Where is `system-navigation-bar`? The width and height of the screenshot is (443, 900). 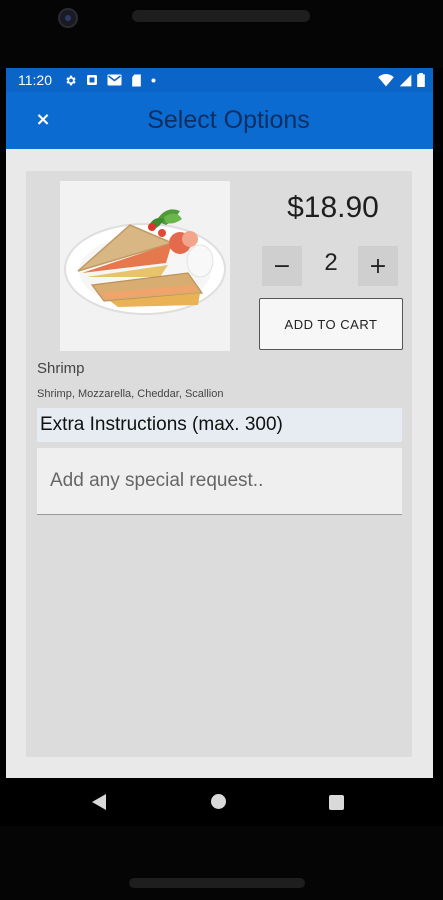 system-navigation-bar is located at coordinates (221, 802).